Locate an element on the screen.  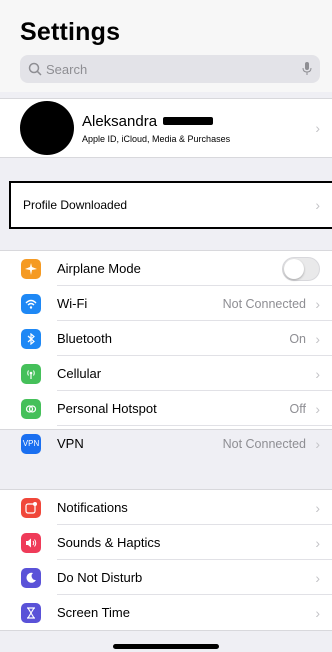
bluetooth-status: On is located at coordinates (297, 338).